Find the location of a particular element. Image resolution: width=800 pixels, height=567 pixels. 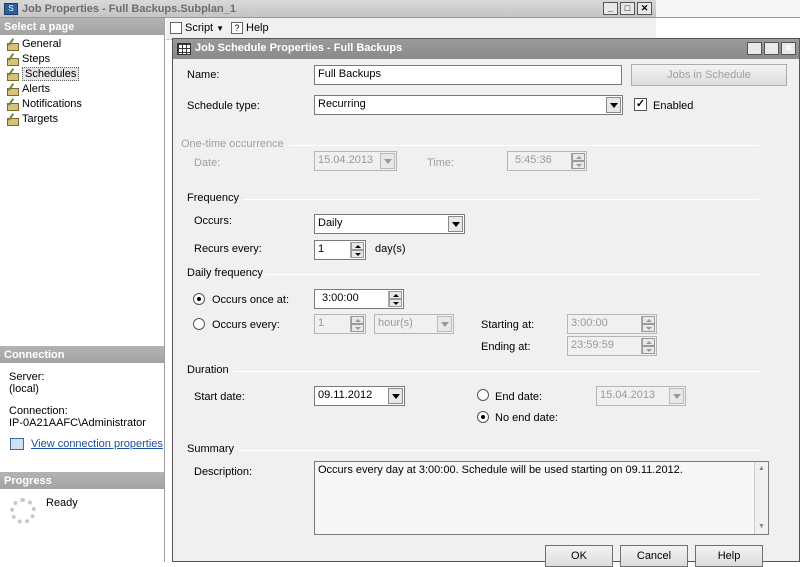

description-scrollbar: ▲ ▼ is located at coordinates (761, 498).